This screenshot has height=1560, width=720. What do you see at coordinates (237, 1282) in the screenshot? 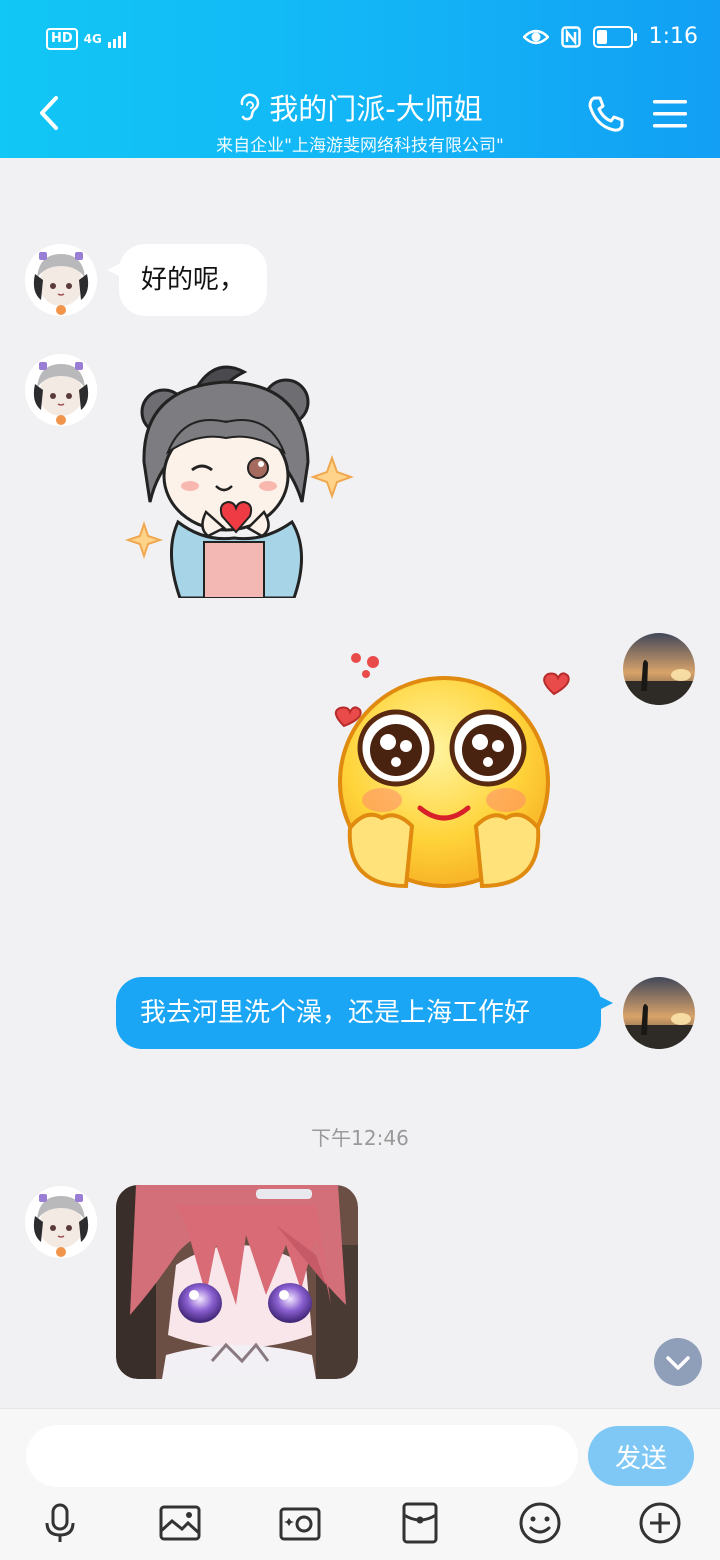
I see `image-message` at bounding box center [237, 1282].